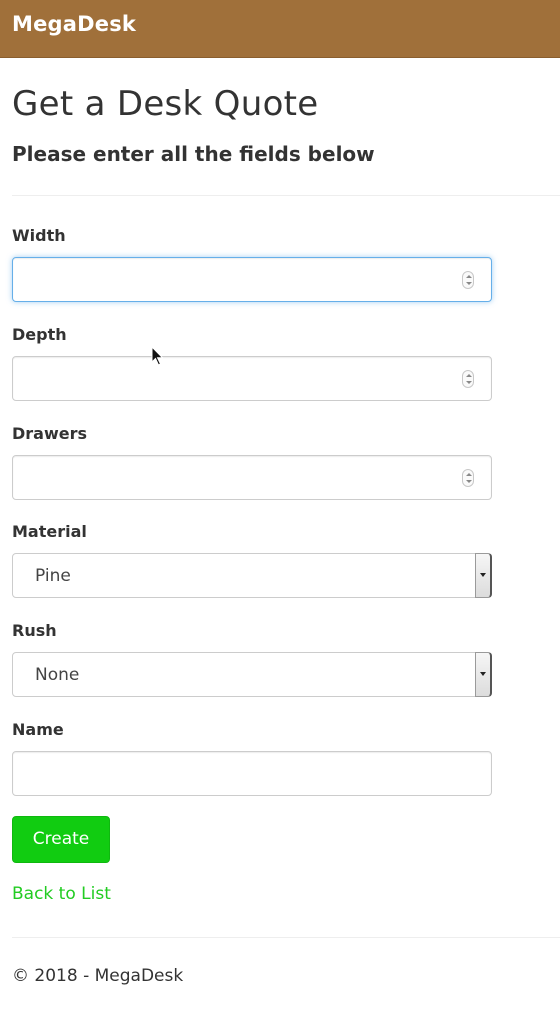  I want to click on rush-selected-value: None, so click(57, 675).